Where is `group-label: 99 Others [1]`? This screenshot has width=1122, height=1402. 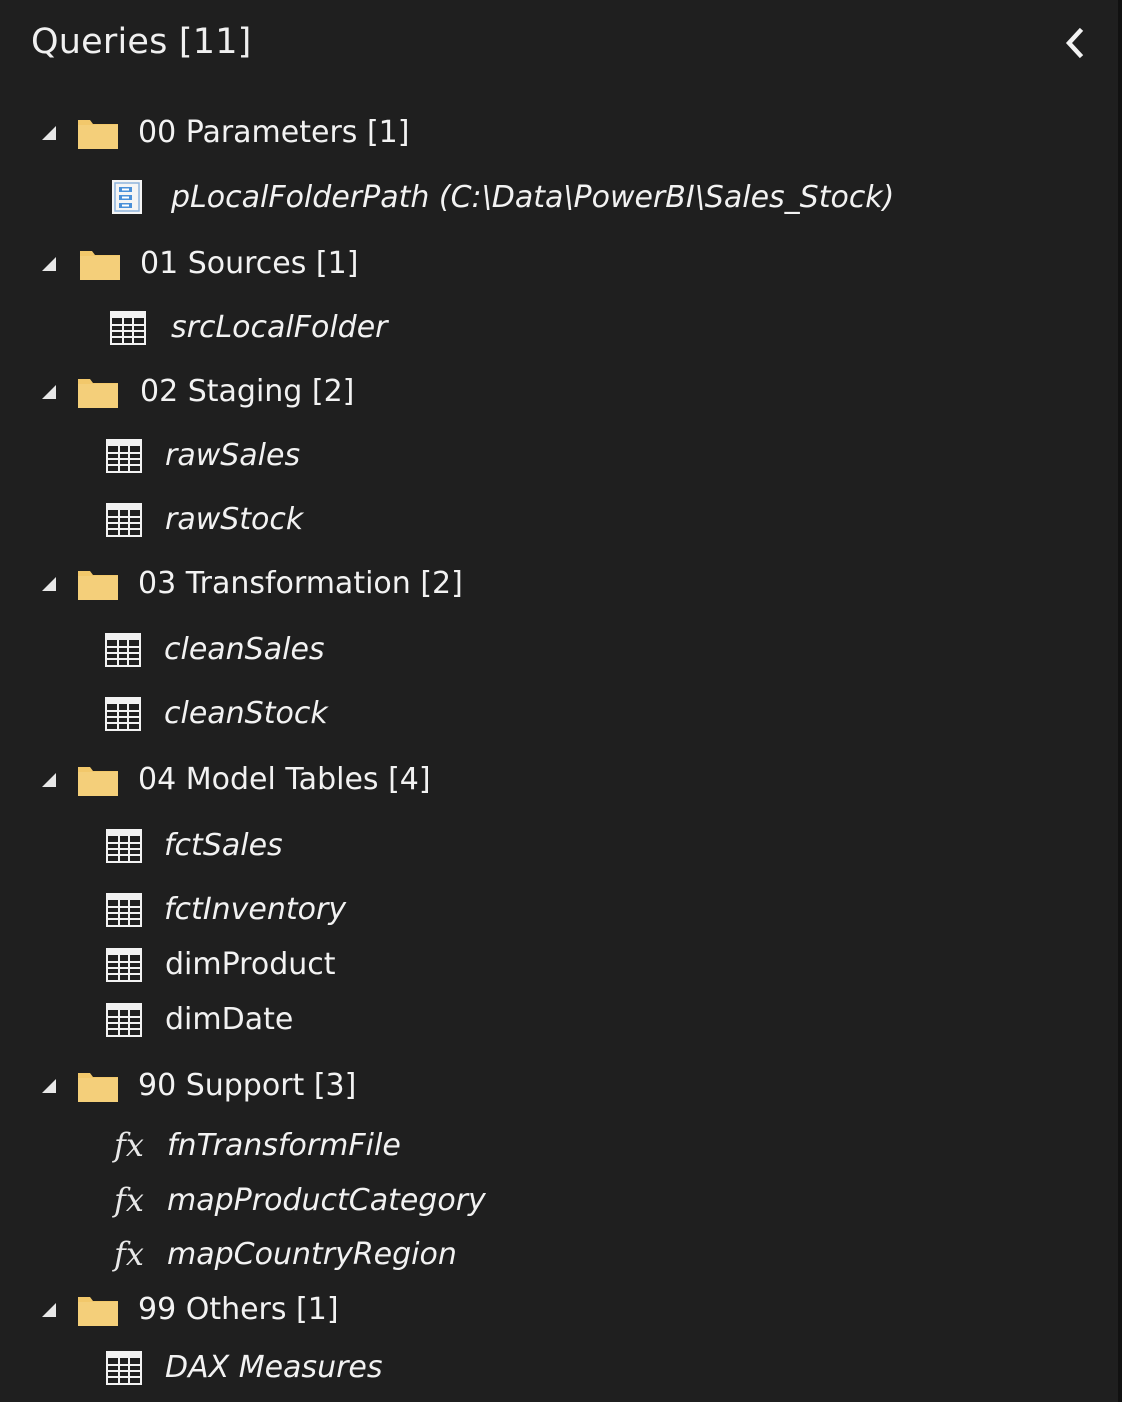
group-label: 99 Others [1] is located at coordinates (238, 1309).